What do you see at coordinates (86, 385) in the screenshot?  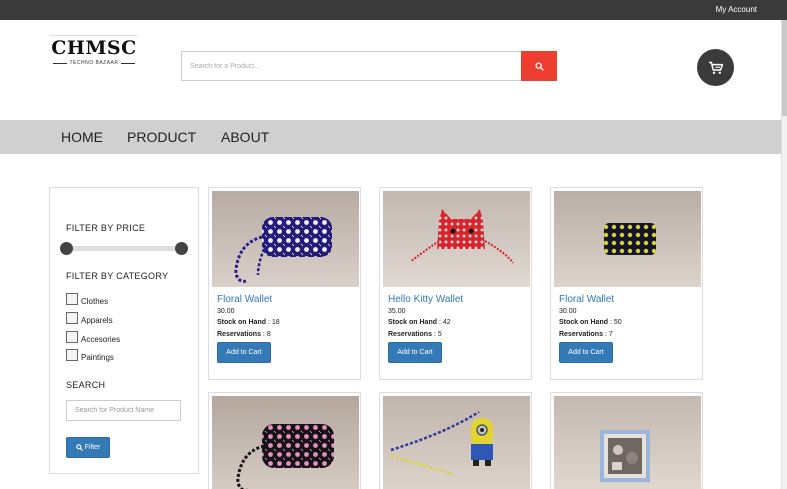 I see `search-heading: SEARCH` at bounding box center [86, 385].